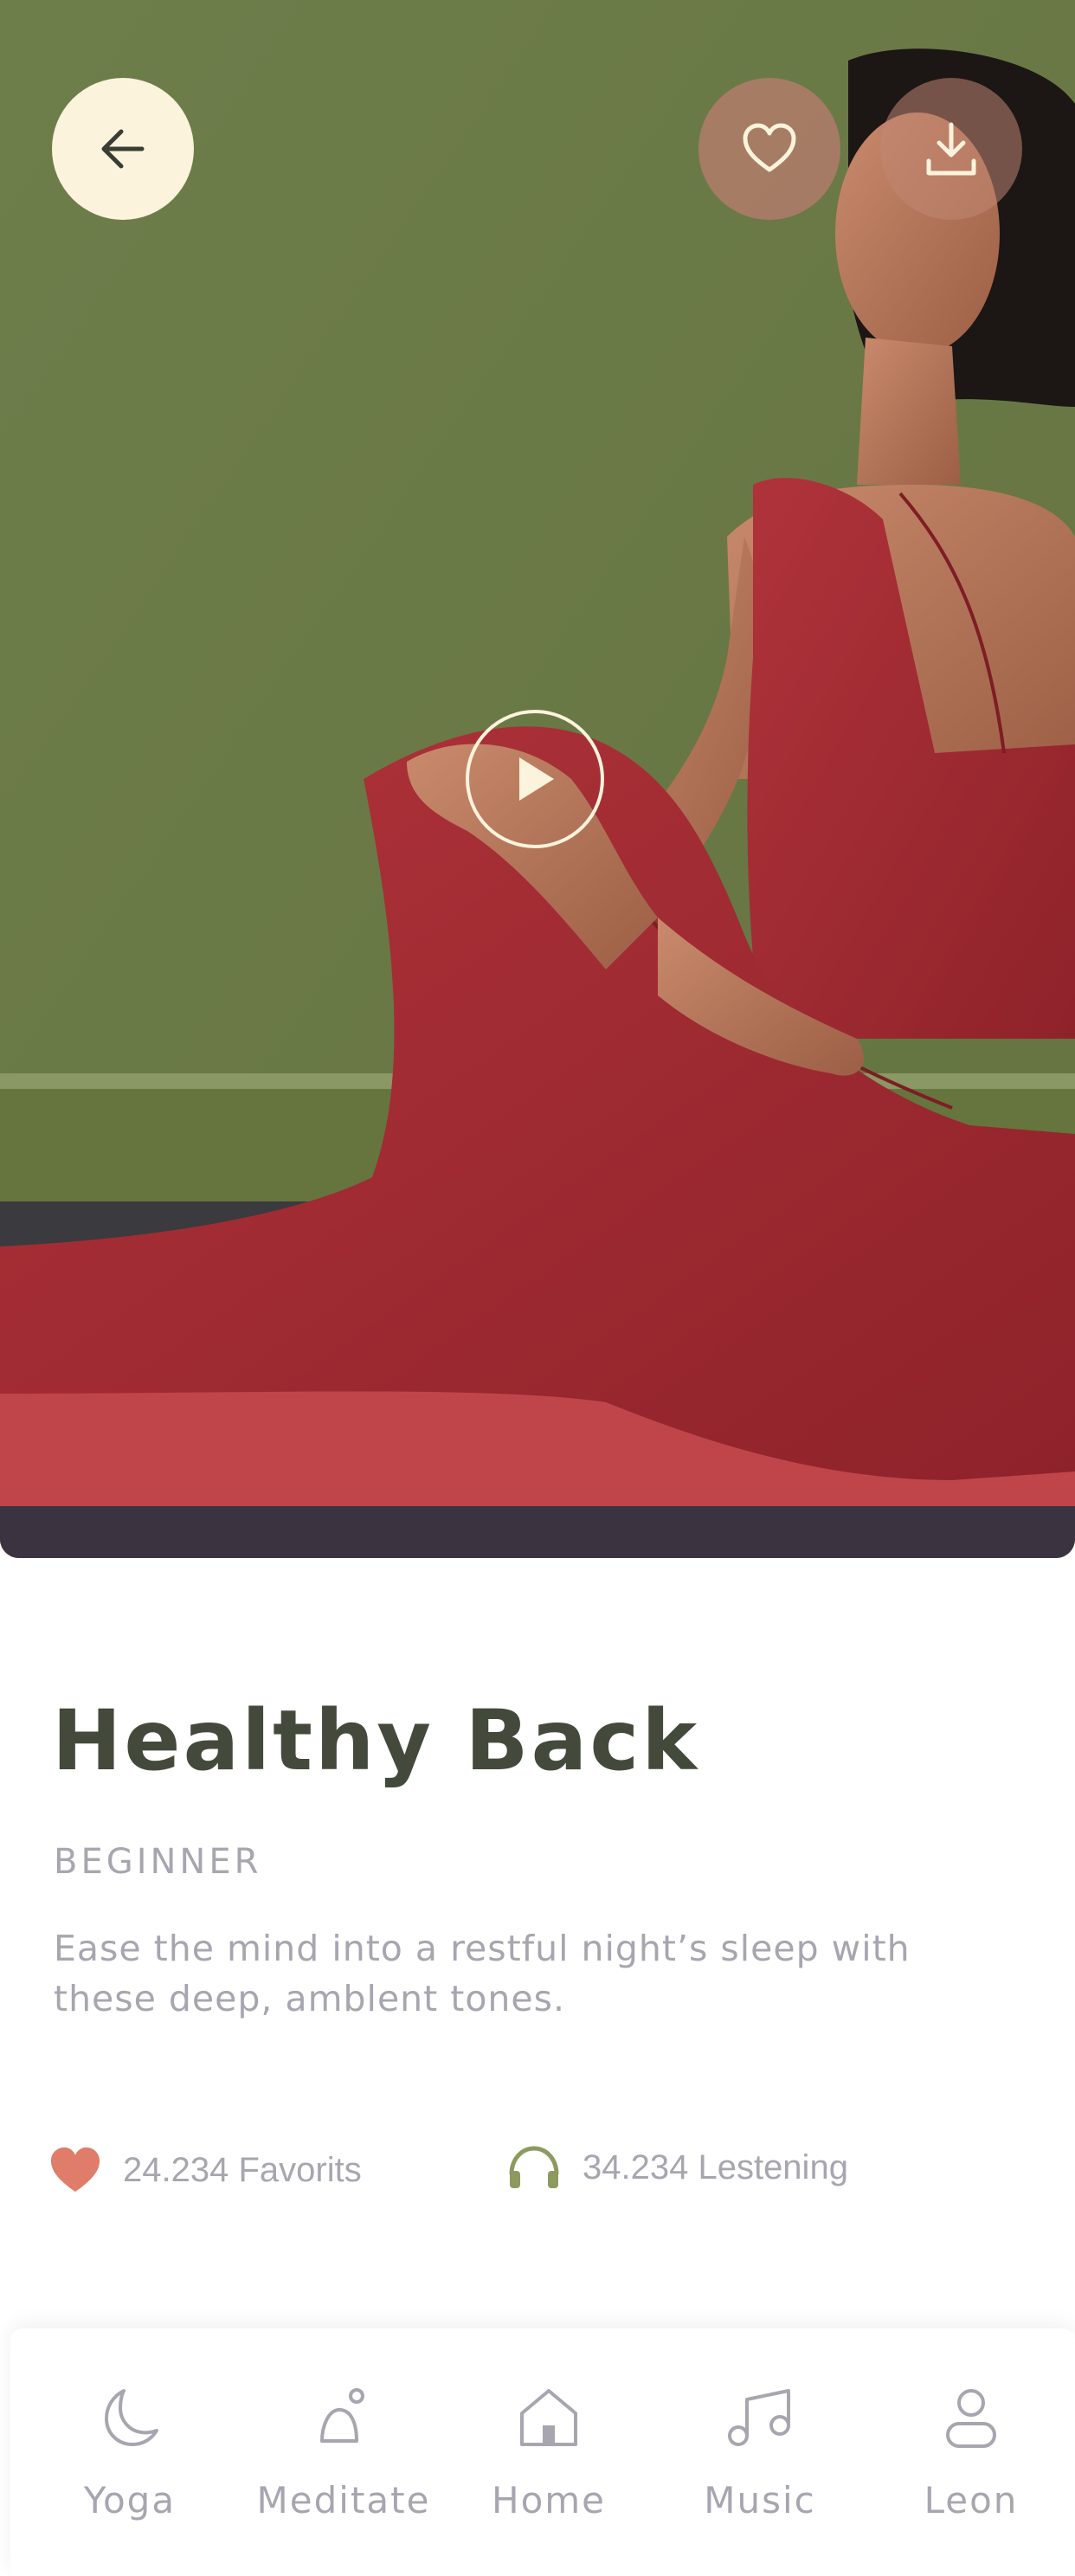  I want to click on difficulty-level: BEGINNER, so click(158, 1862).